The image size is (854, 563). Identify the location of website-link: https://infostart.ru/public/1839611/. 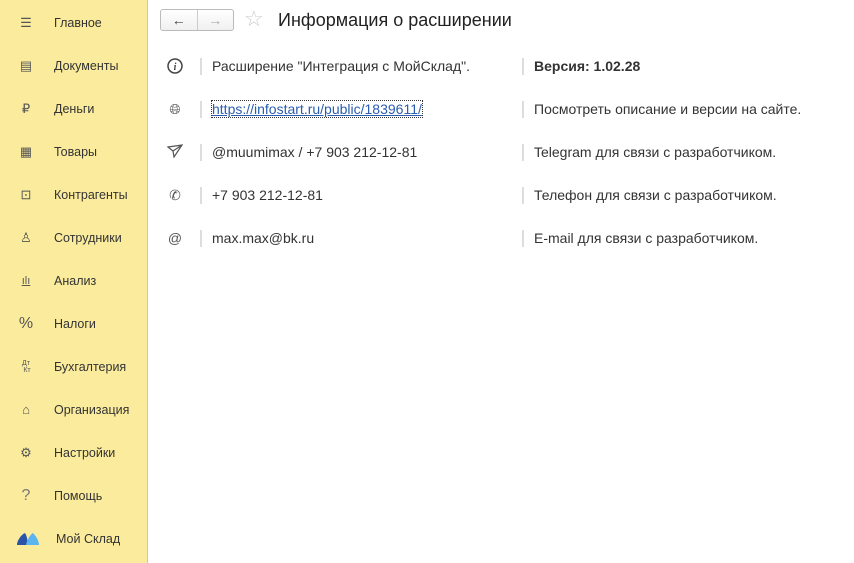
(317, 109).